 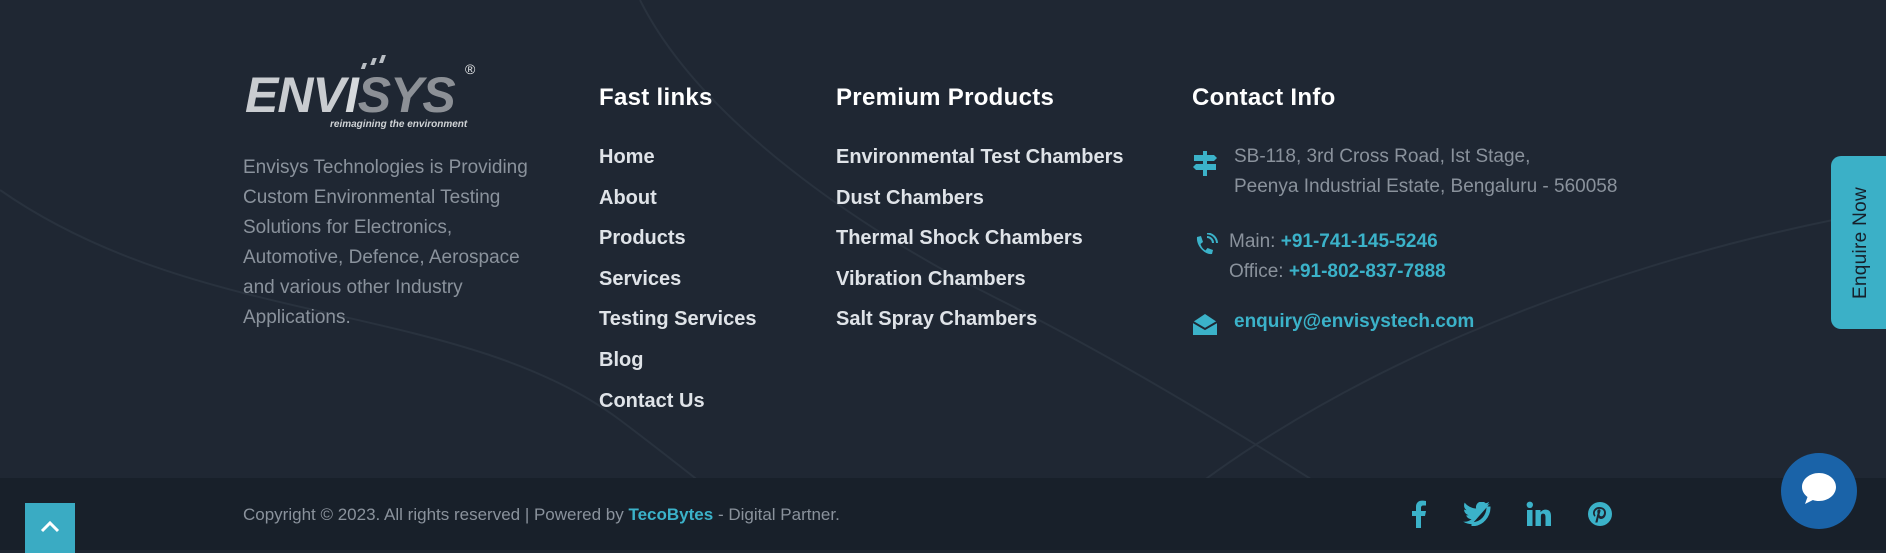 I want to click on envelope-open-icon, so click(x=1205, y=324).